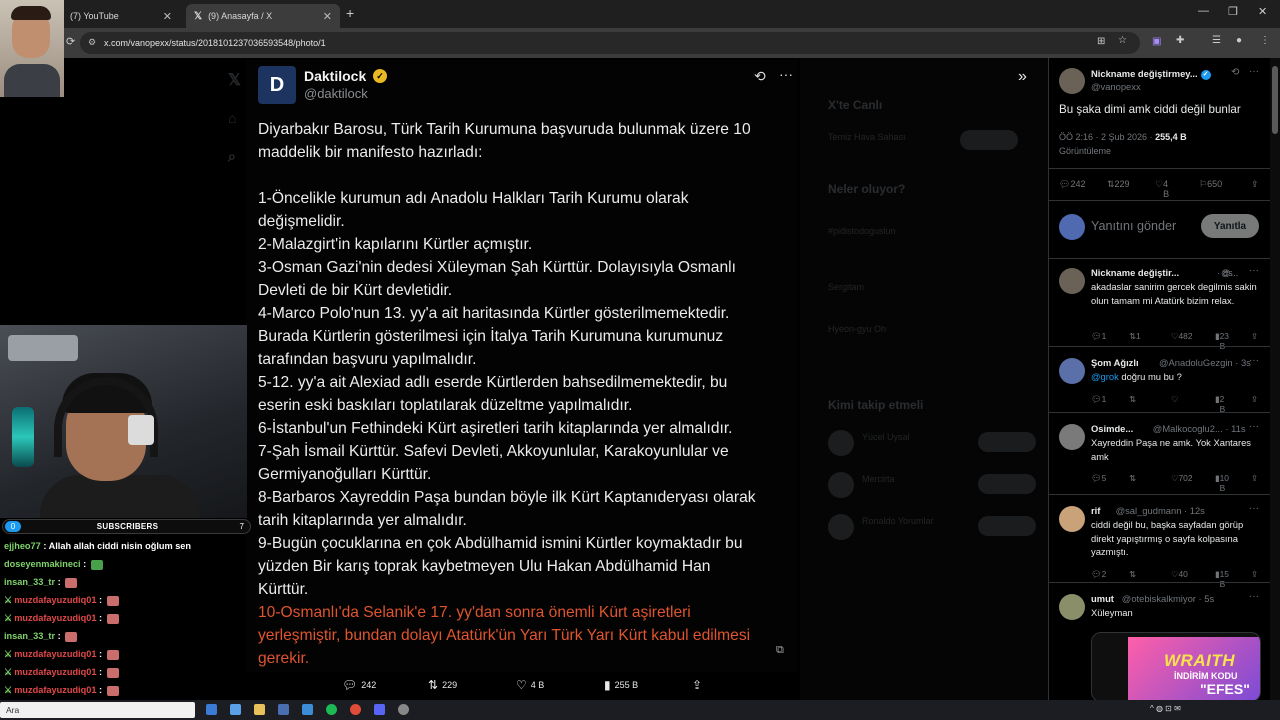  What do you see at coordinates (1022, 77) in the screenshot?
I see `expand-panel-icon: »` at bounding box center [1022, 77].